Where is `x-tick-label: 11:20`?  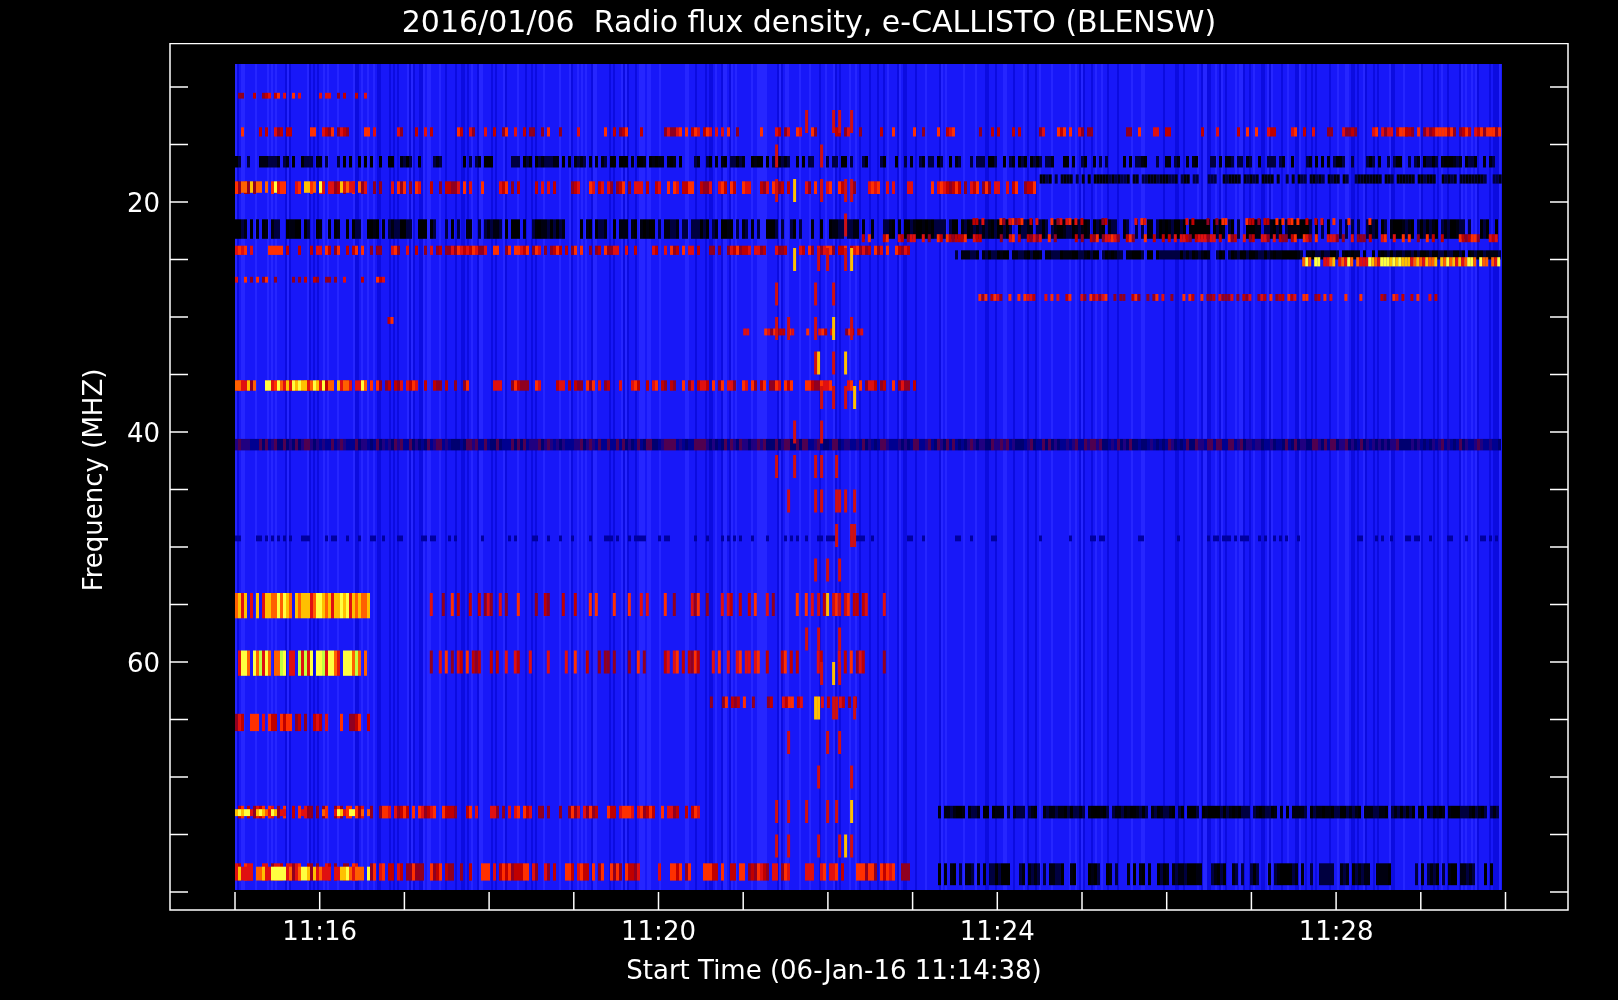 x-tick-label: 11:20 is located at coordinates (658, 931).